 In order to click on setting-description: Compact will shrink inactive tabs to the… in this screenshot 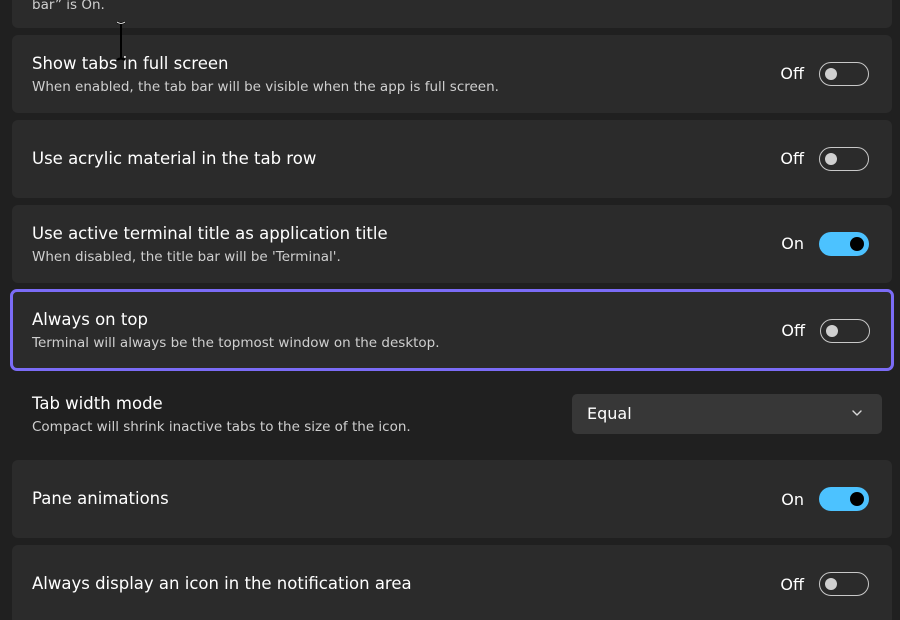, I will do `click(221, 427)`.